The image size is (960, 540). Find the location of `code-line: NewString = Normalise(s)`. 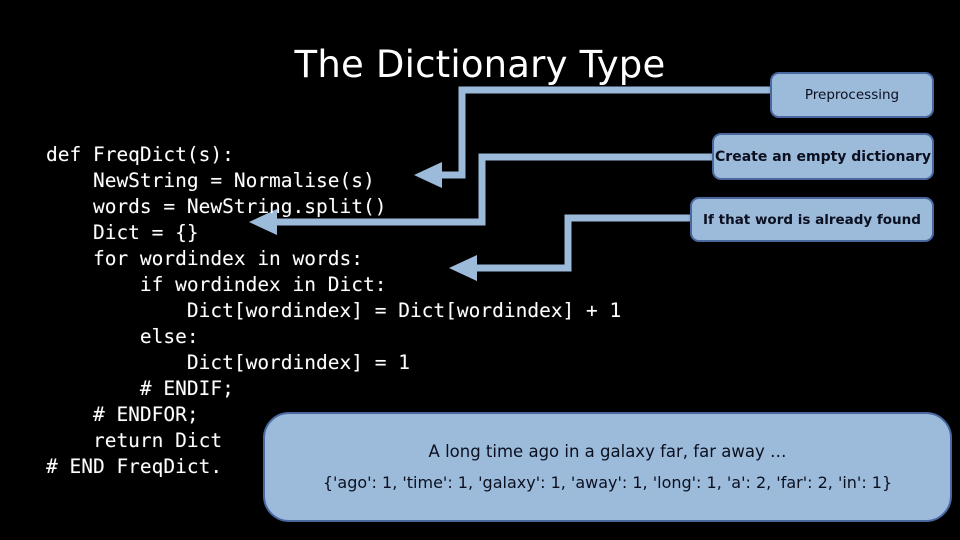

code-line: NewString = Normalise(s) is located at coordinates (210, 180).